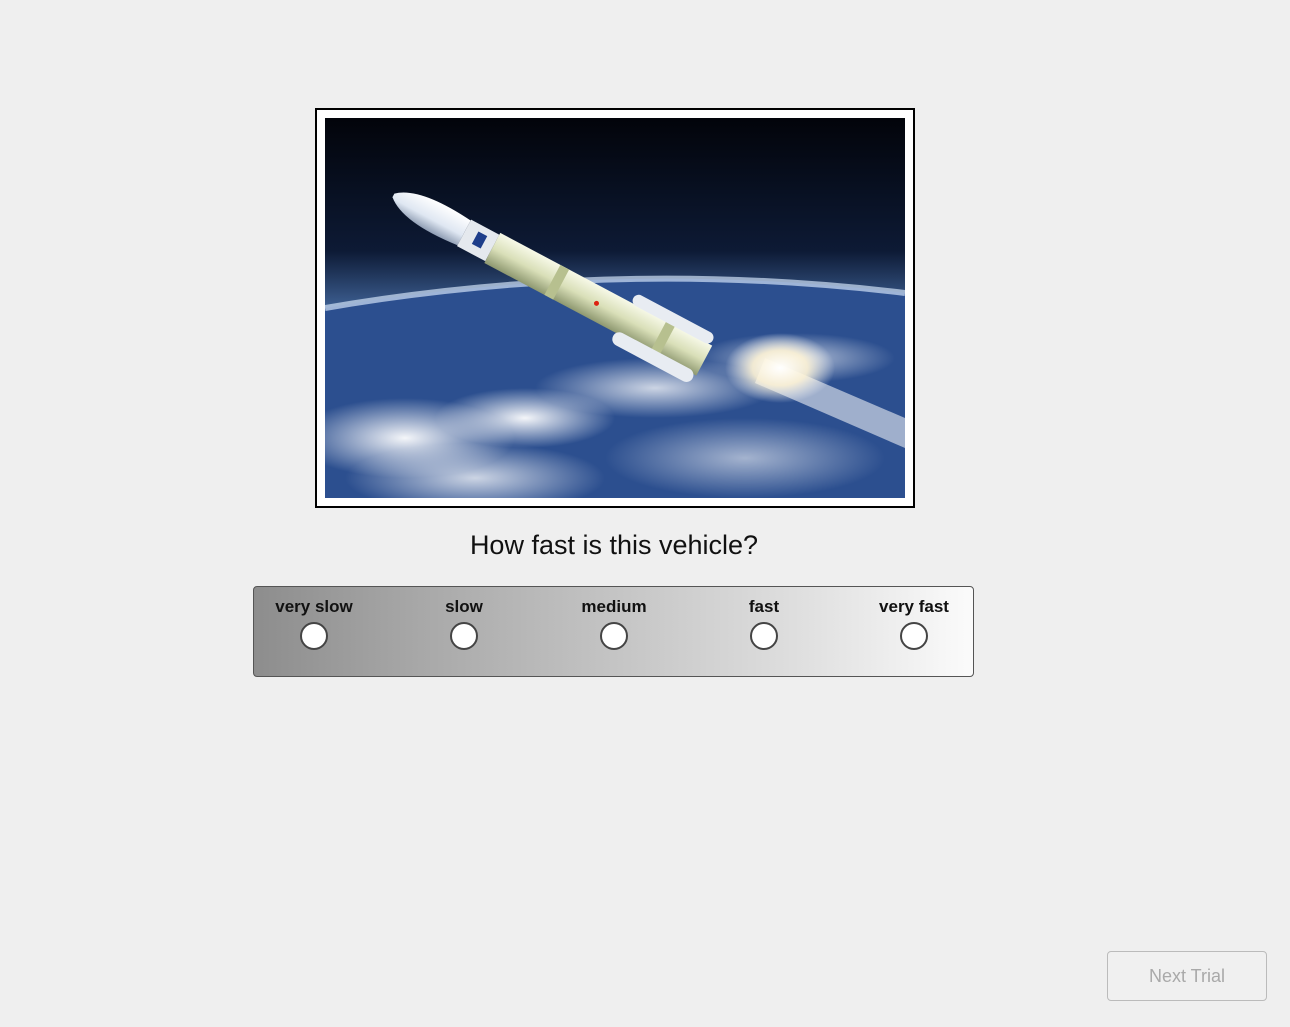 The width and height of the screenshot is (1290, 1027). I want to click on rating-label: fast, so click(764, 606).